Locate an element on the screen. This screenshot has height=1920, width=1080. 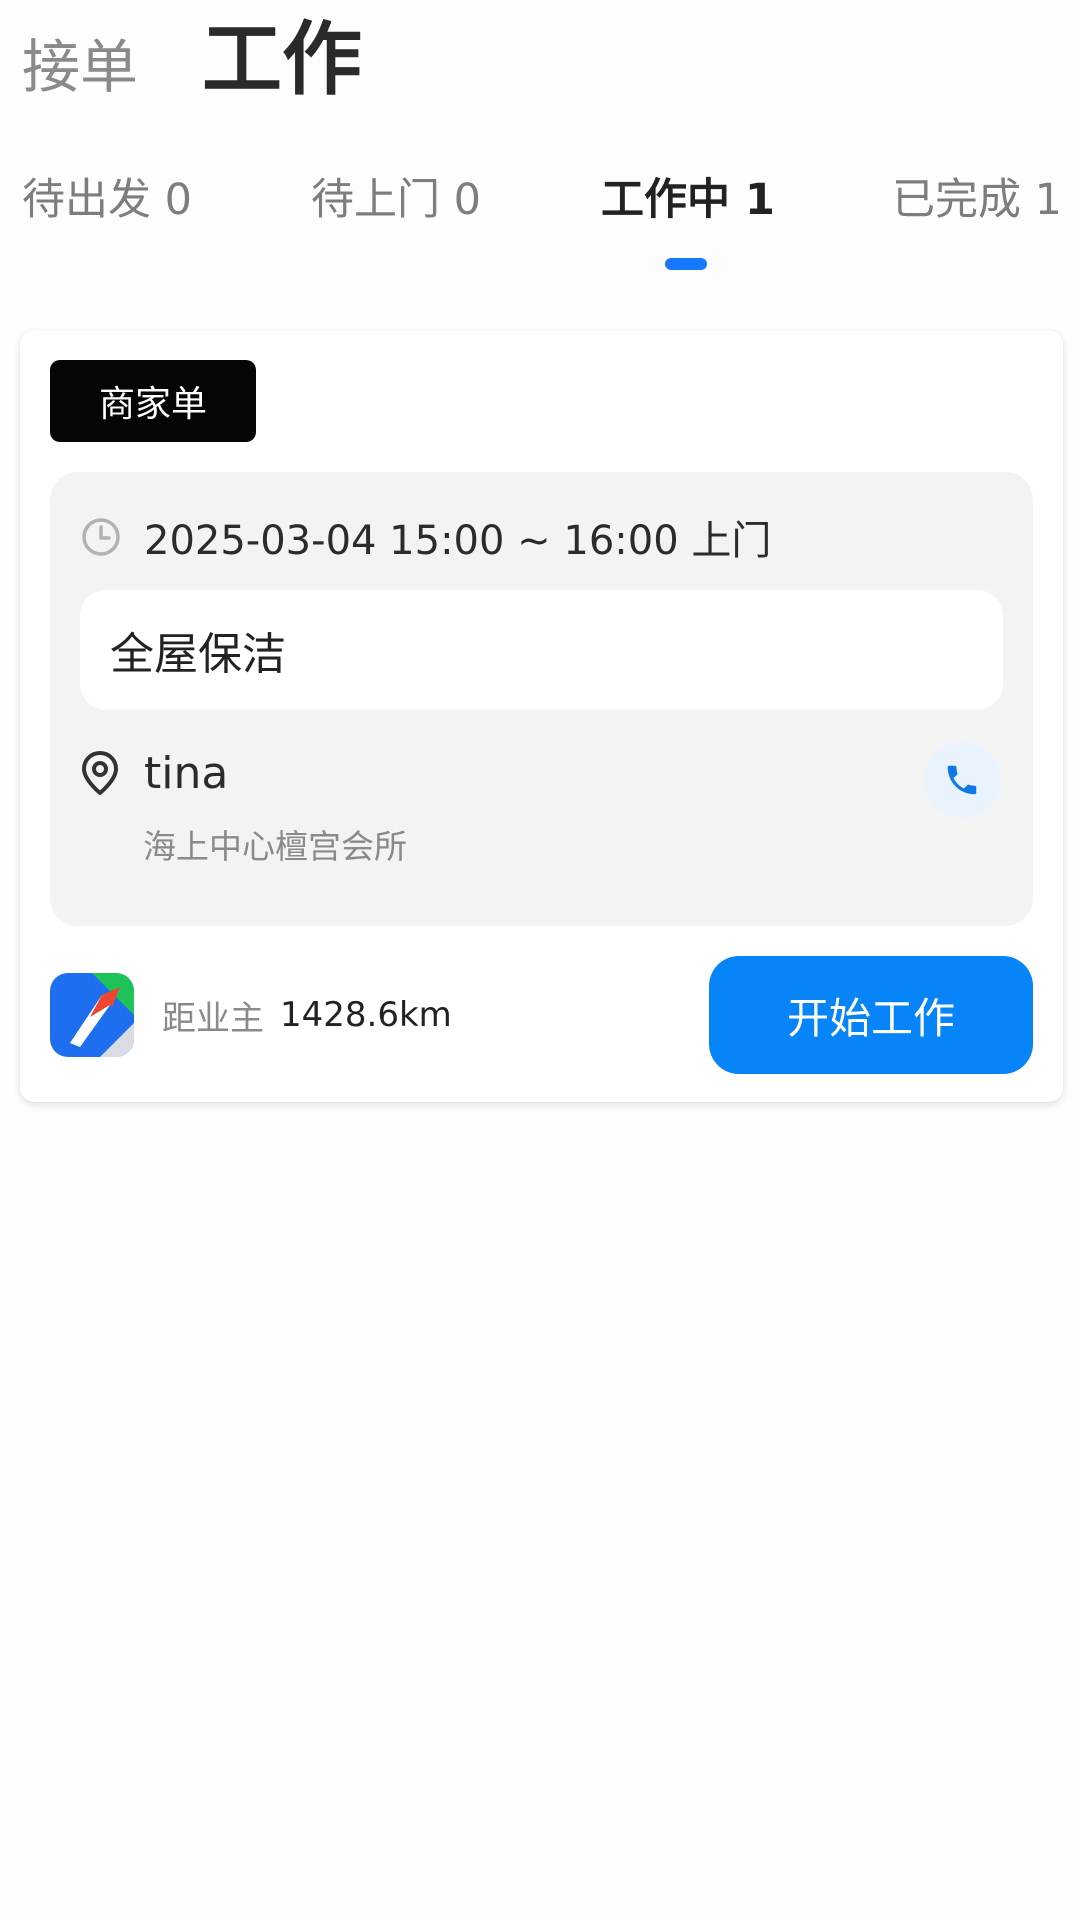
customer-name: tina is located at coordinates (186, 773).